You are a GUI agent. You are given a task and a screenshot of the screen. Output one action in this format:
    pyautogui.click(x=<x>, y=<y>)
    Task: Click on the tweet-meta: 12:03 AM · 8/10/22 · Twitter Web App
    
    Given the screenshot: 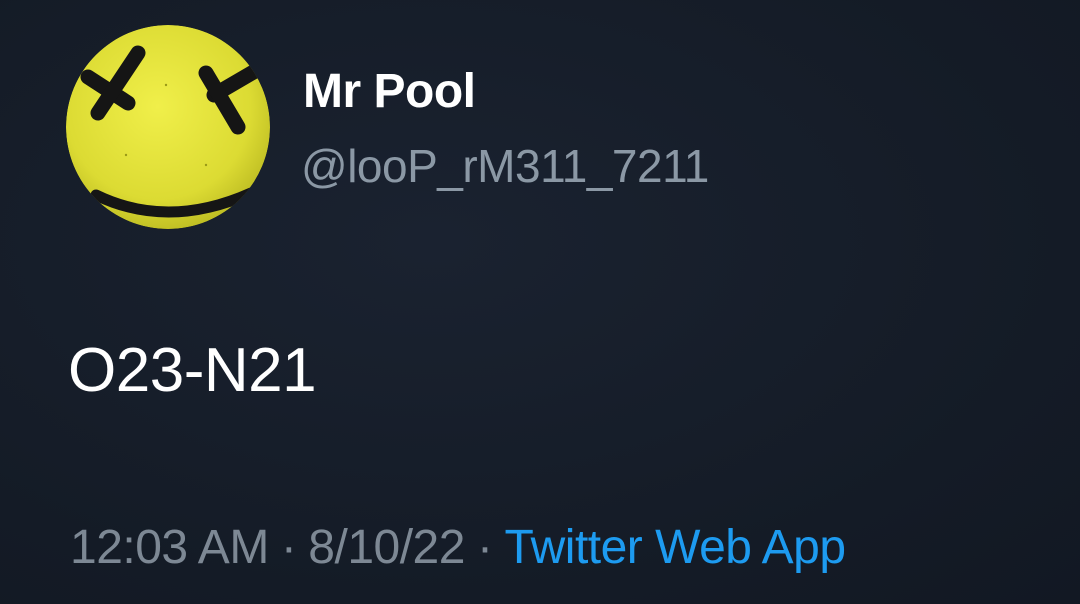 What is the action you would take?
    pyautogui.click(x=458, y=548)
    